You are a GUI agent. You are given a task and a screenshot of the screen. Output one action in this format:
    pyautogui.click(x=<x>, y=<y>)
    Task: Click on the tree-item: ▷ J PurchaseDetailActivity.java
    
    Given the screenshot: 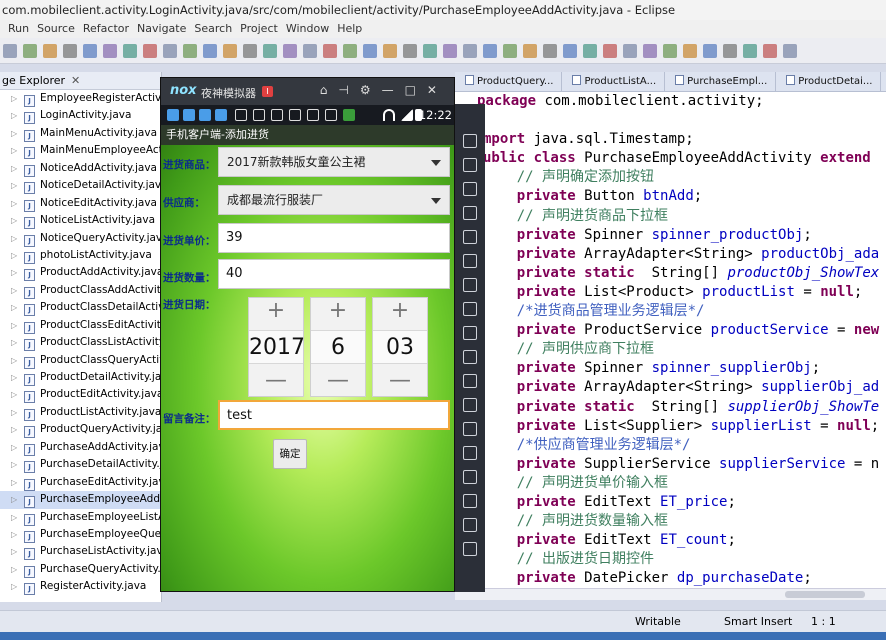 What is the action you would take?
    pyautogui.click(x=80, y=465)
    